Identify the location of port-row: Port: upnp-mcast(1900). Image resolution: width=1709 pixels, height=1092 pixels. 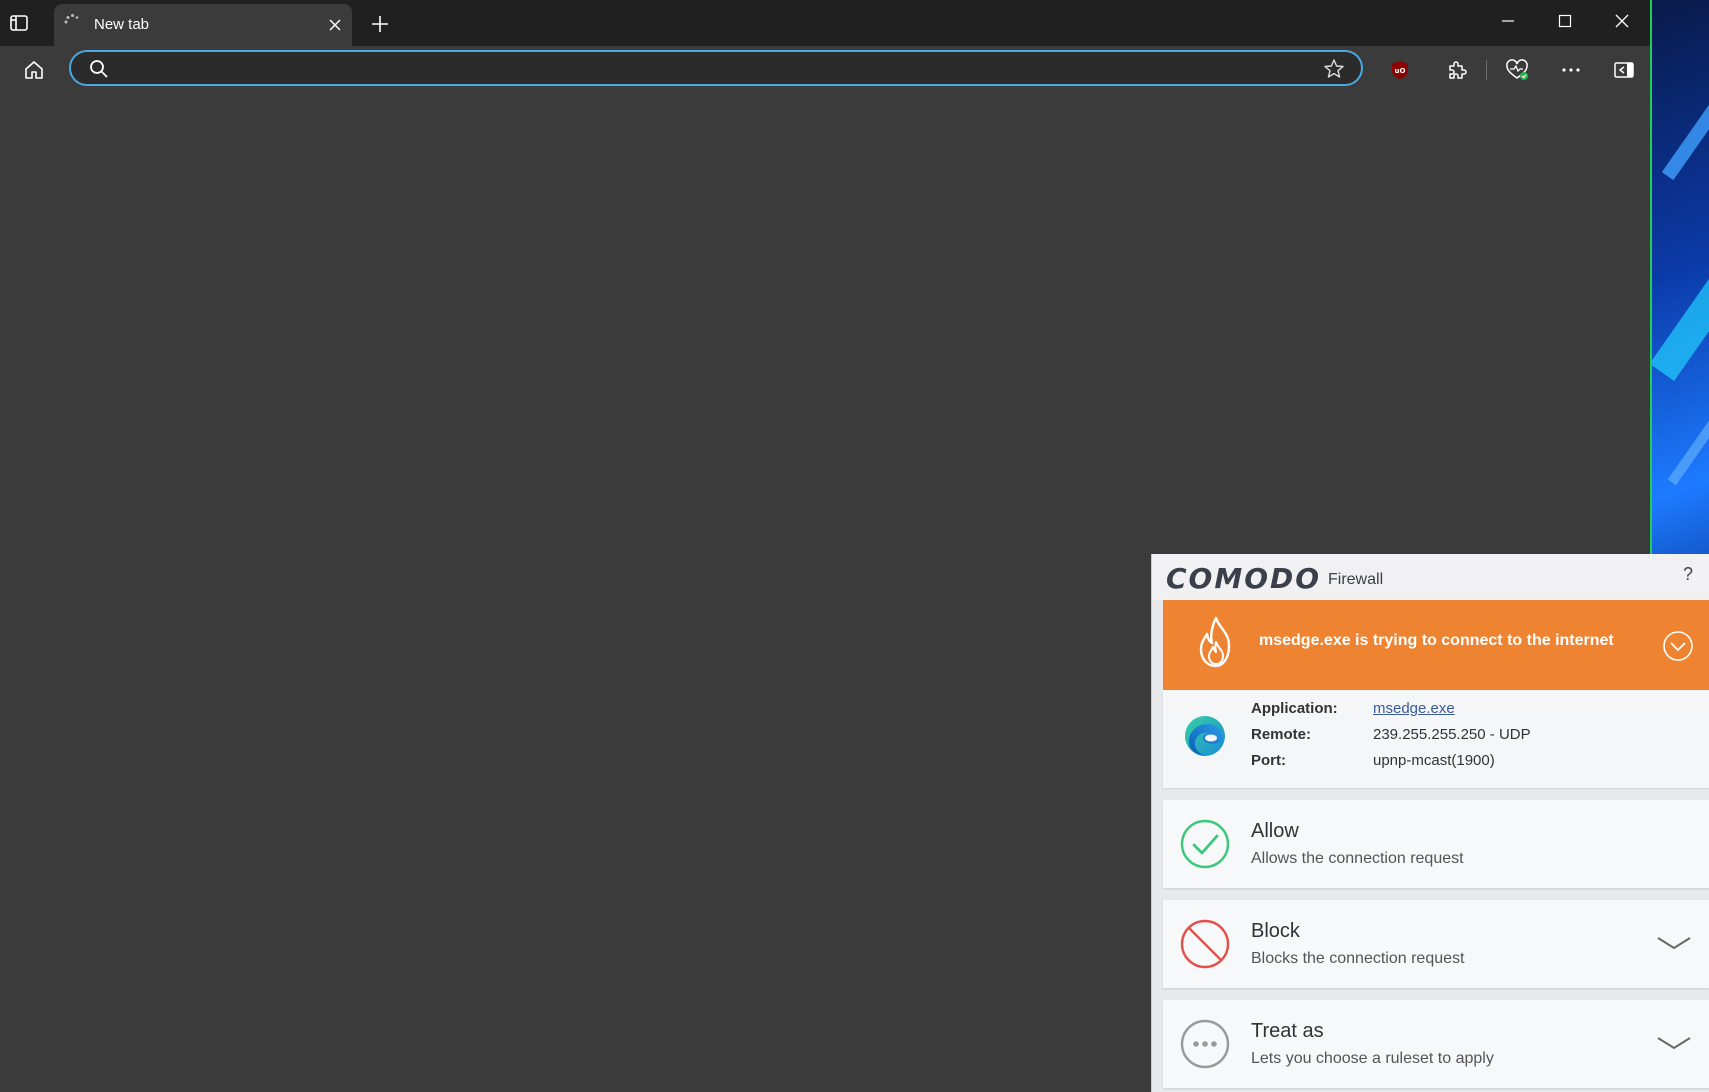
(1373, 760).